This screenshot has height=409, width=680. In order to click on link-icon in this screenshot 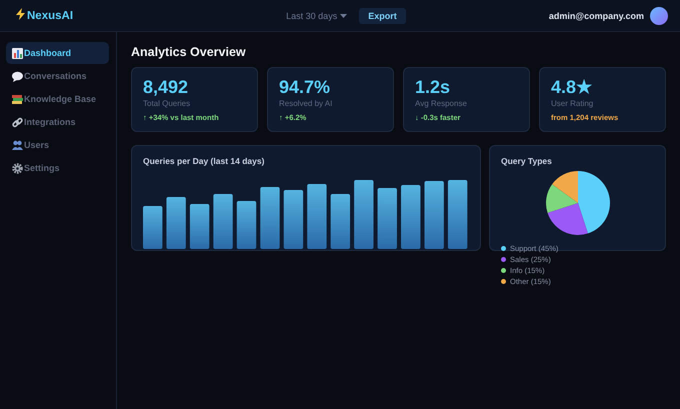, I will do `click(17, 122)`.